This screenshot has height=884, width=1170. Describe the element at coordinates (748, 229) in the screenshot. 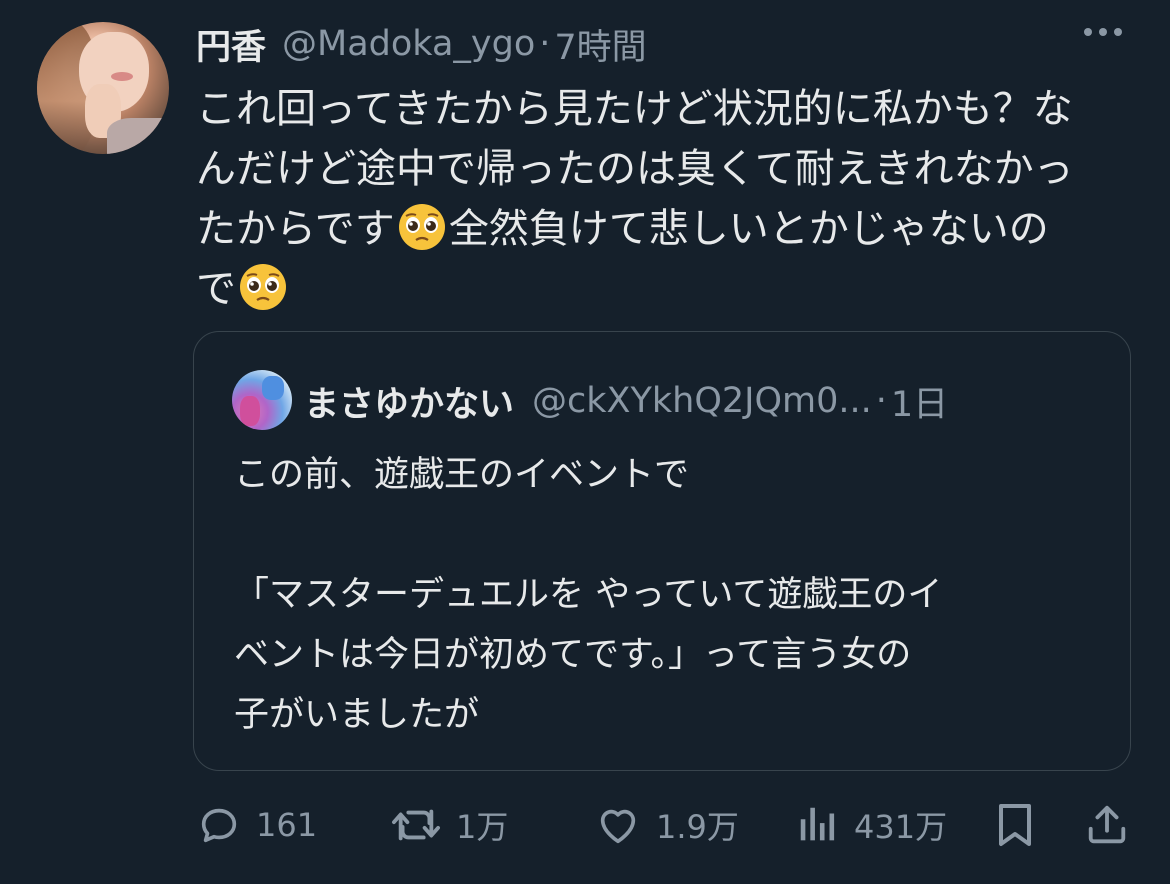

I see `tweet-line-part: 全然負けて悲しいとかじゃないの` at that location.